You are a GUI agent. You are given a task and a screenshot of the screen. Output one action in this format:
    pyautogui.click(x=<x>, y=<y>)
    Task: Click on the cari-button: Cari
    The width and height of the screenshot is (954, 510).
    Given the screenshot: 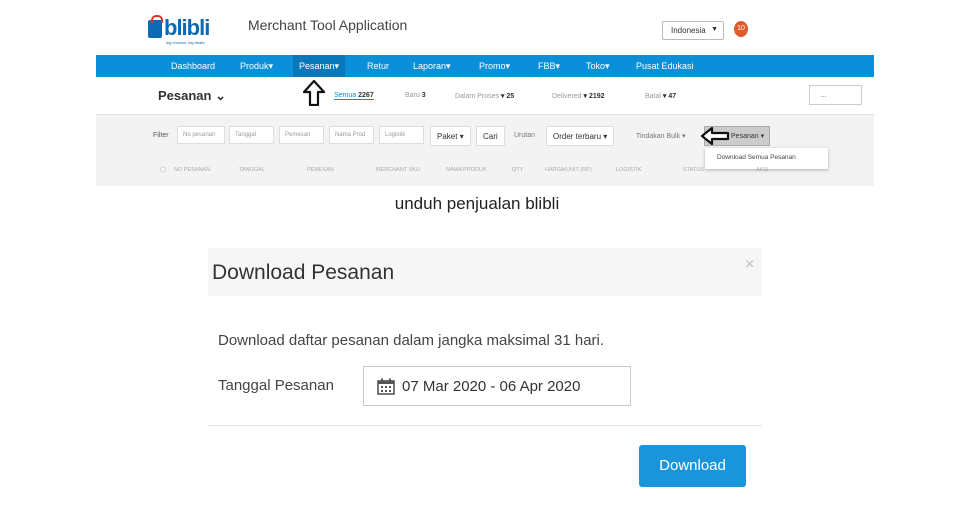 What is the action you would take?
    pyautogui.click(x=490, y=136)
    